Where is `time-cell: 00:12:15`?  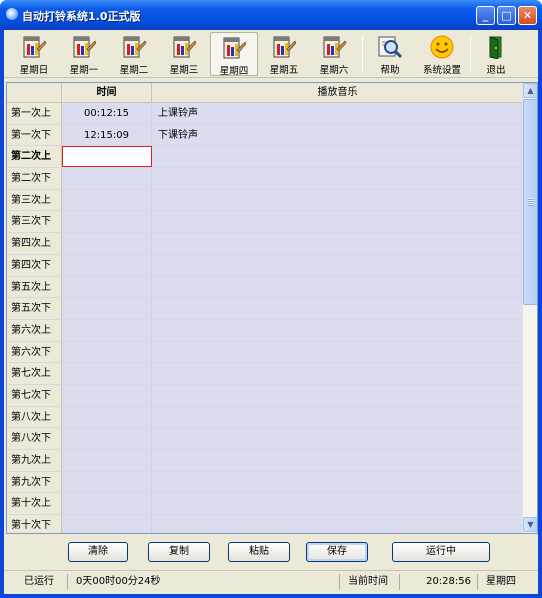 time-cell: 00:12:15 is located at coordinates (107, 113).